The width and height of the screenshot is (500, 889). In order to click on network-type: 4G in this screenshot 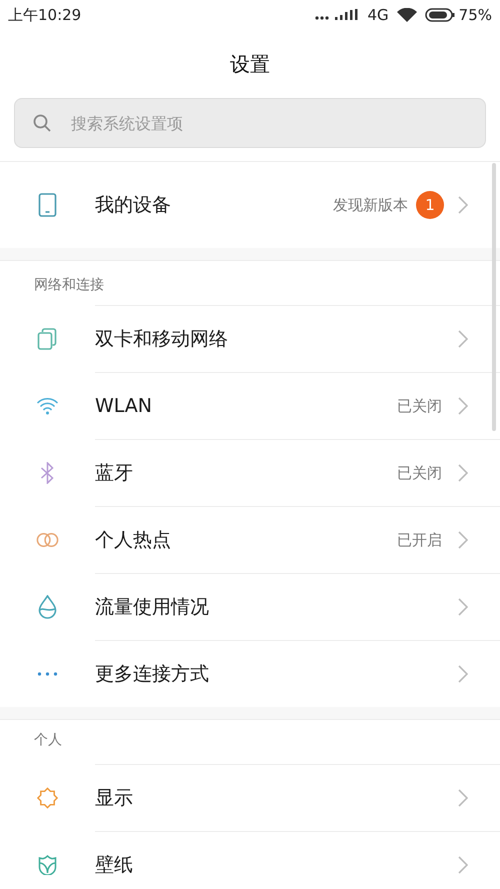, I will do `click(378, 15)`.